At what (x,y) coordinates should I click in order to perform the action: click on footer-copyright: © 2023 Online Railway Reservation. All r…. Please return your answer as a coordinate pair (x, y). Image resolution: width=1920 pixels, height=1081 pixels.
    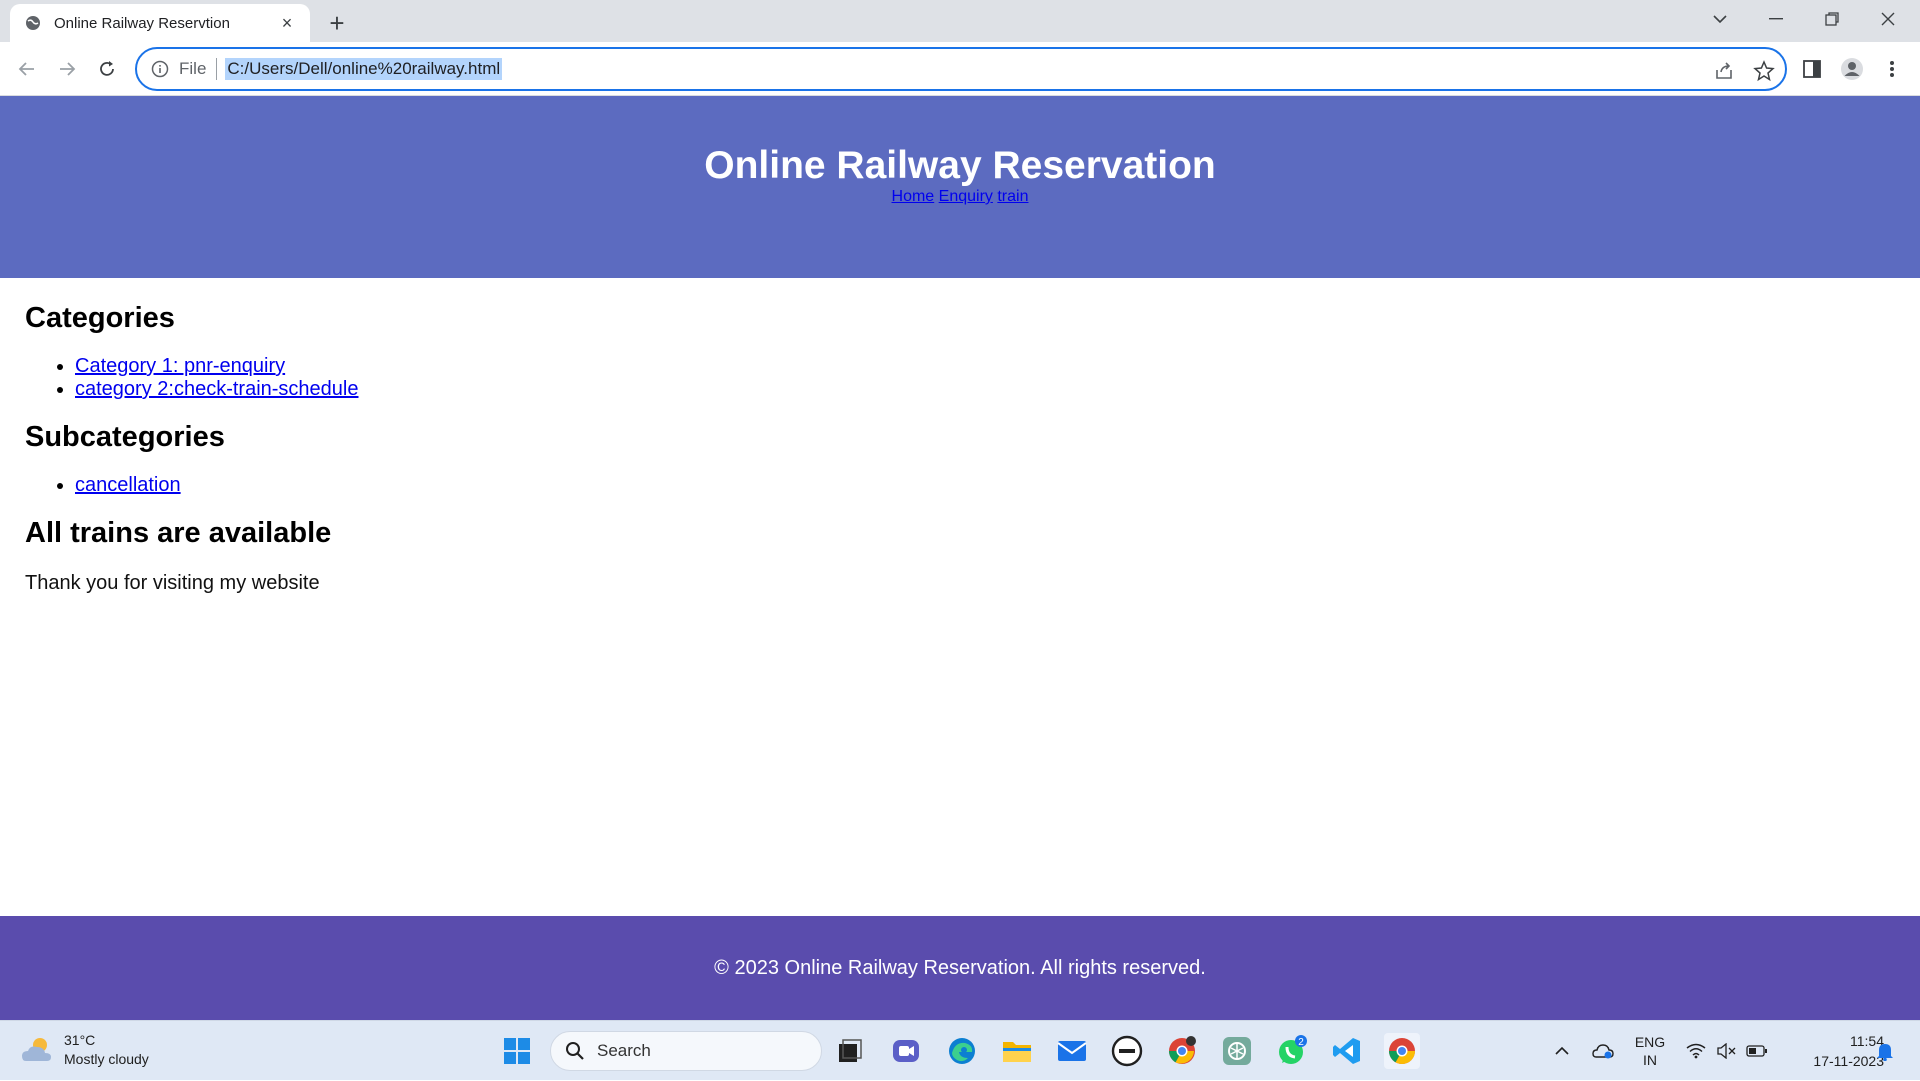
    Looking at the image, I should click on (960, 967).